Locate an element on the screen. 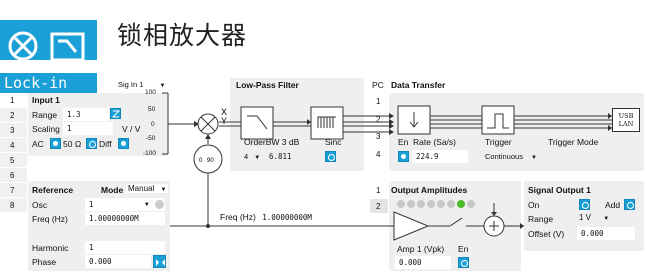 This screenshot has height=271, width=648. offset-label: Offset (V) is located at coordinates (546, 234).